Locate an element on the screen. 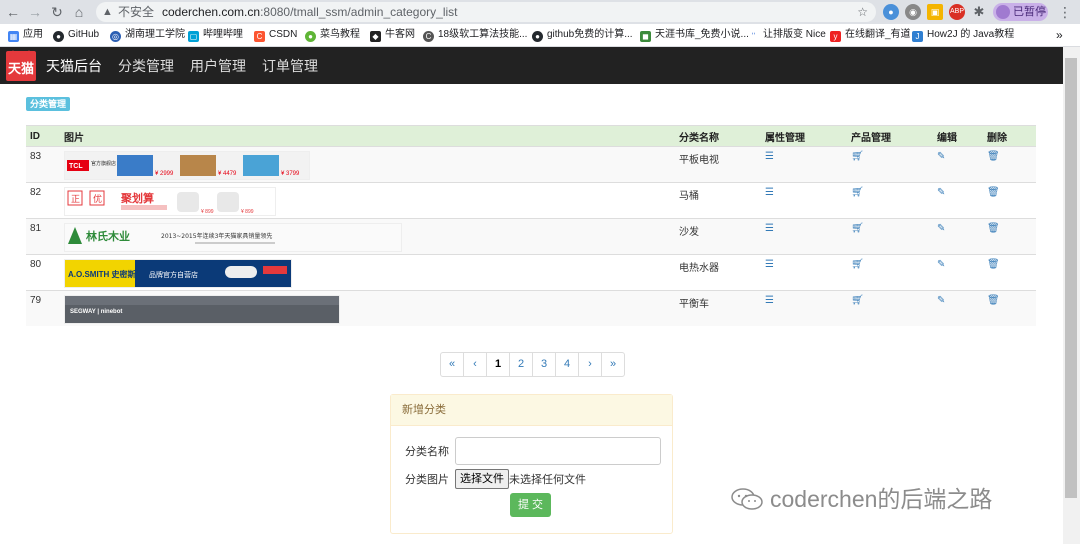  category-banner-image: A.O.SMITH 史密斯 品牌官方自营店 is located at coordinates (178, 273).